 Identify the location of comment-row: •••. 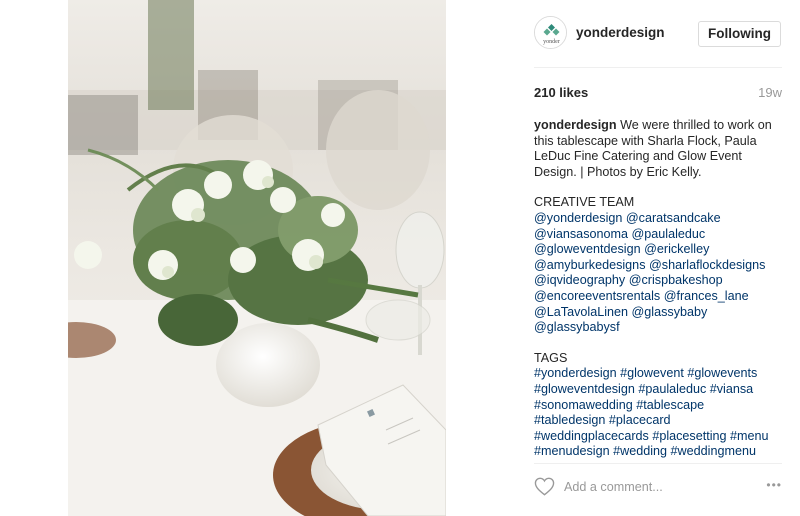
(659, 487).